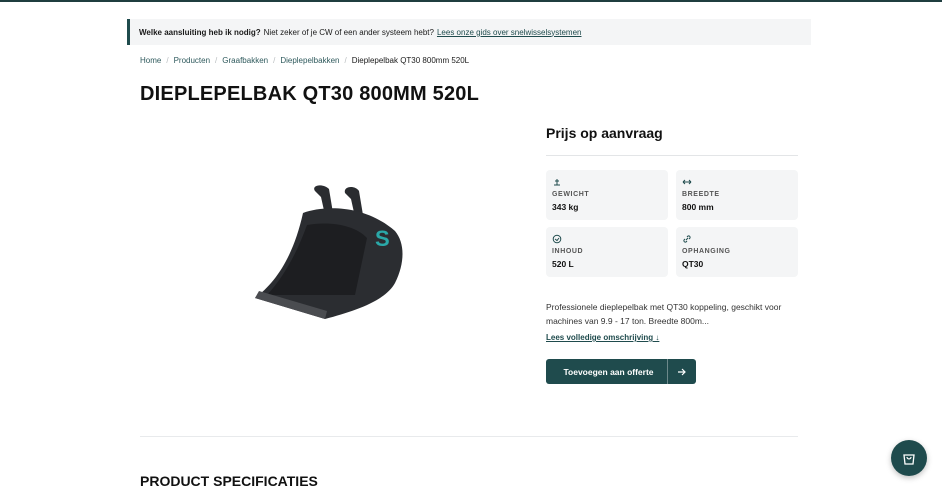  What do you see at coordinates (737, 195) in the screenshot?
I see `spec-width: BREEDTE 800 mm` at bounding box center [737, 195].